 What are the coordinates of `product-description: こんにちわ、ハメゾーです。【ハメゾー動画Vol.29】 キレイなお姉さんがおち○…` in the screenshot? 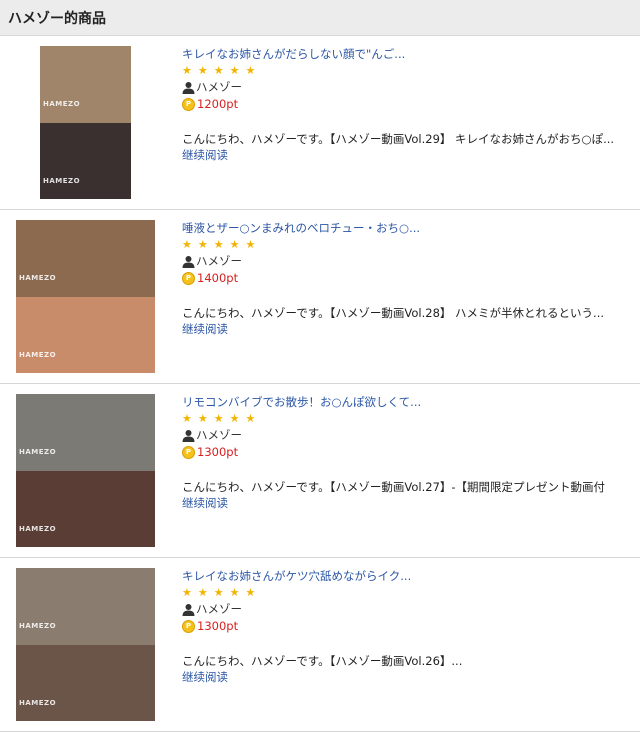 It's located at (398, 139).